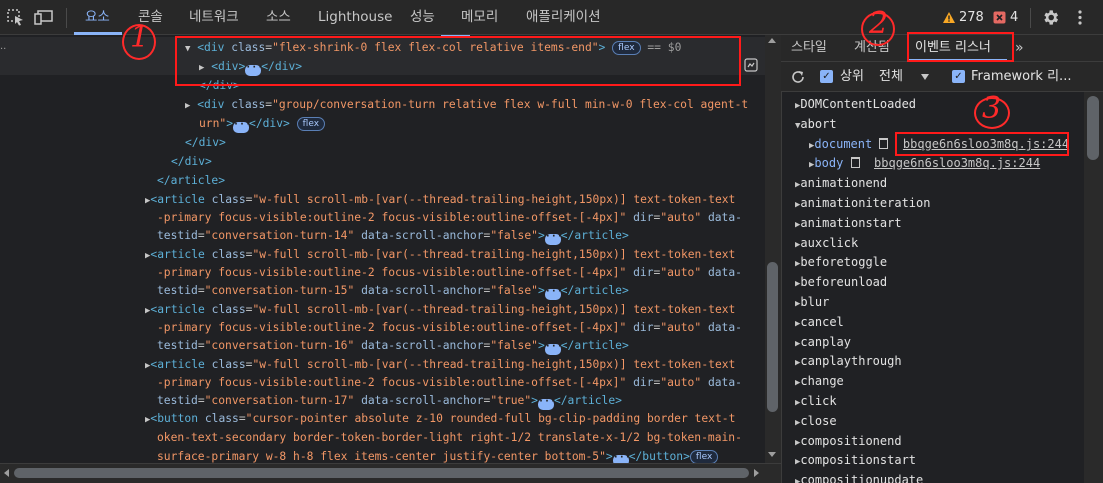 The width and height of the screenshot is (1103, 483). Describe the element at coordinates (841, 282) in the screenshot. I see `event-listener-item: ▶beforeunload` at that location.